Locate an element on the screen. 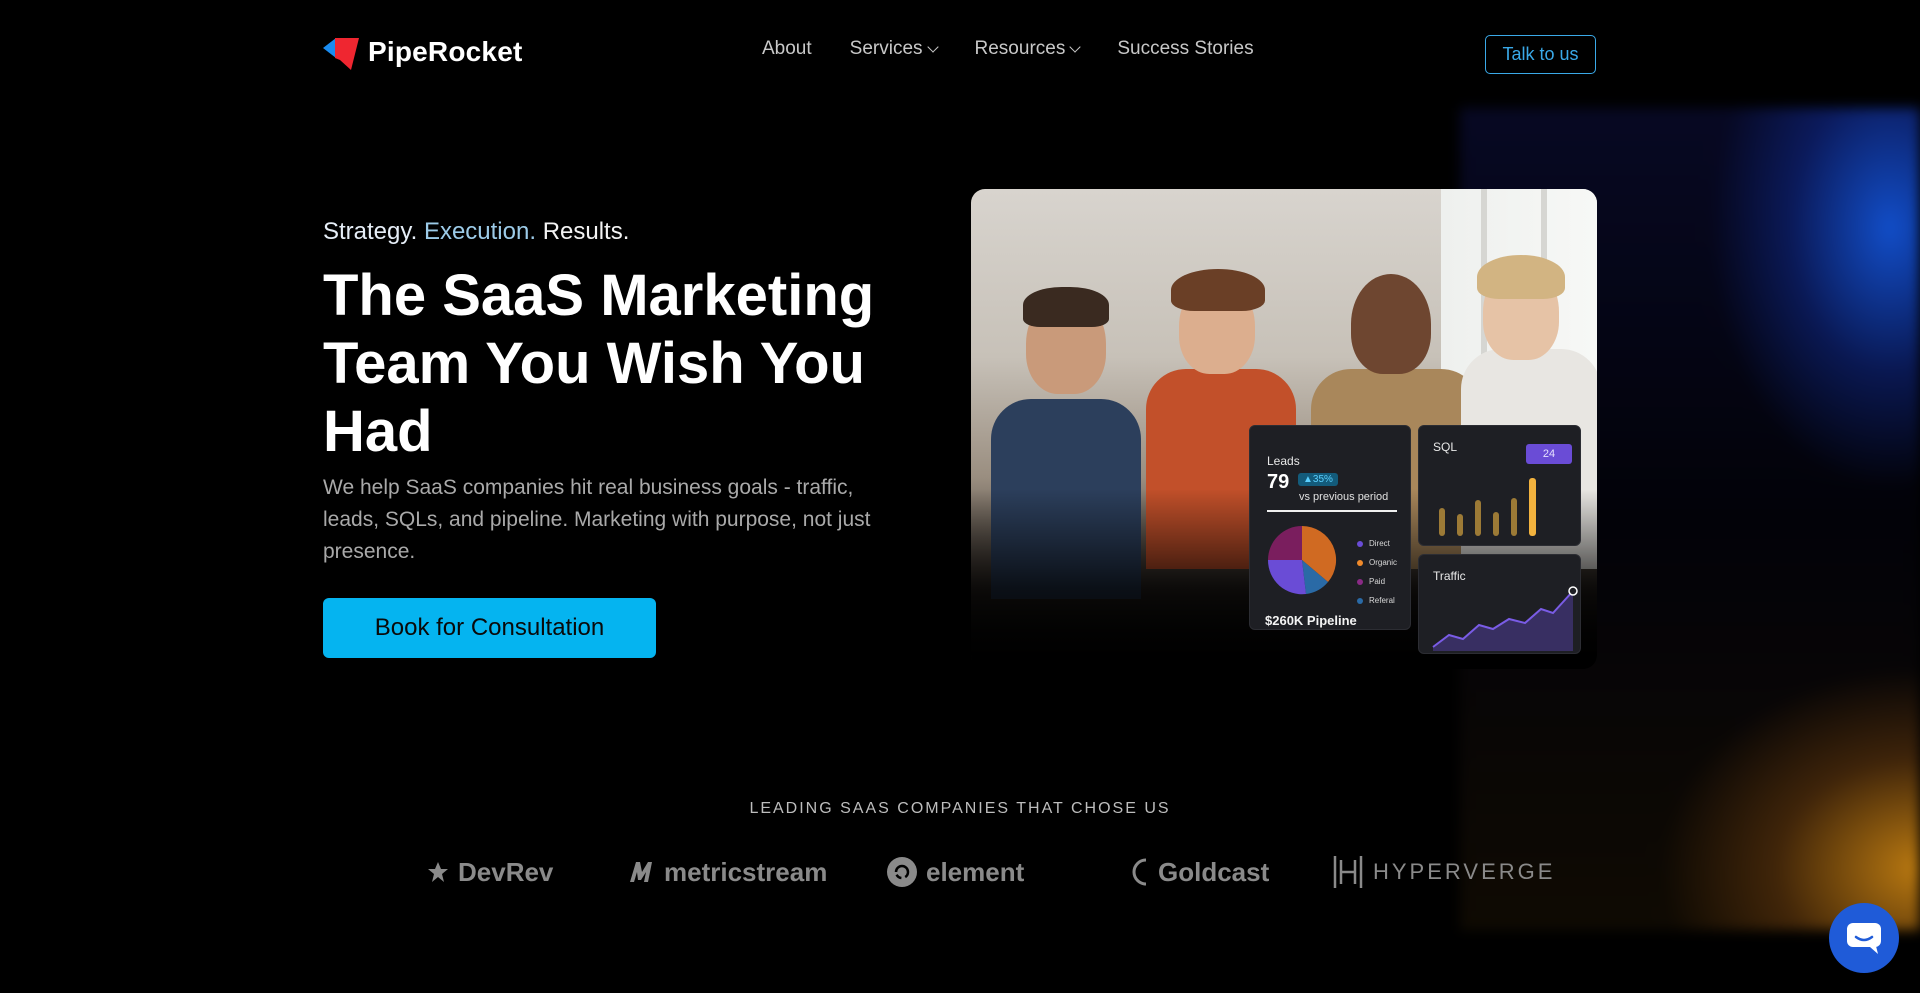 The width and height of the screenshot is (1920, 993). clients-title: LEADING SAAS COMPANIES THAT CHOSE US is located at coordinates (960, 808).